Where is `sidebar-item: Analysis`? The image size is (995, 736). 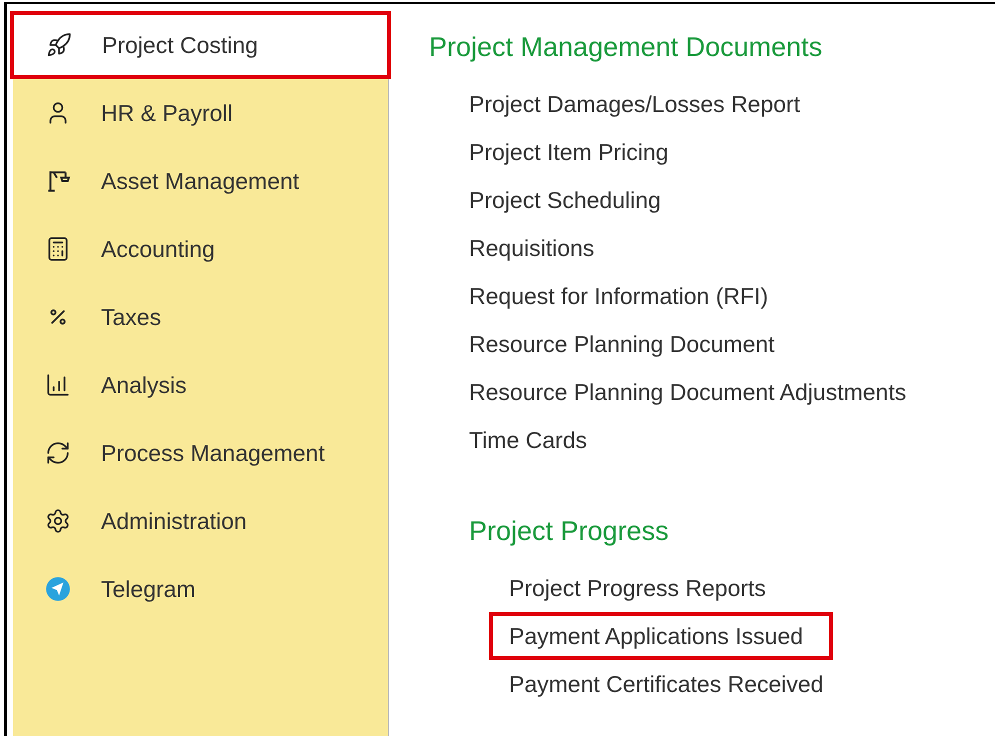
sidebar-item: Analysis is located at coordinates (200, 385).